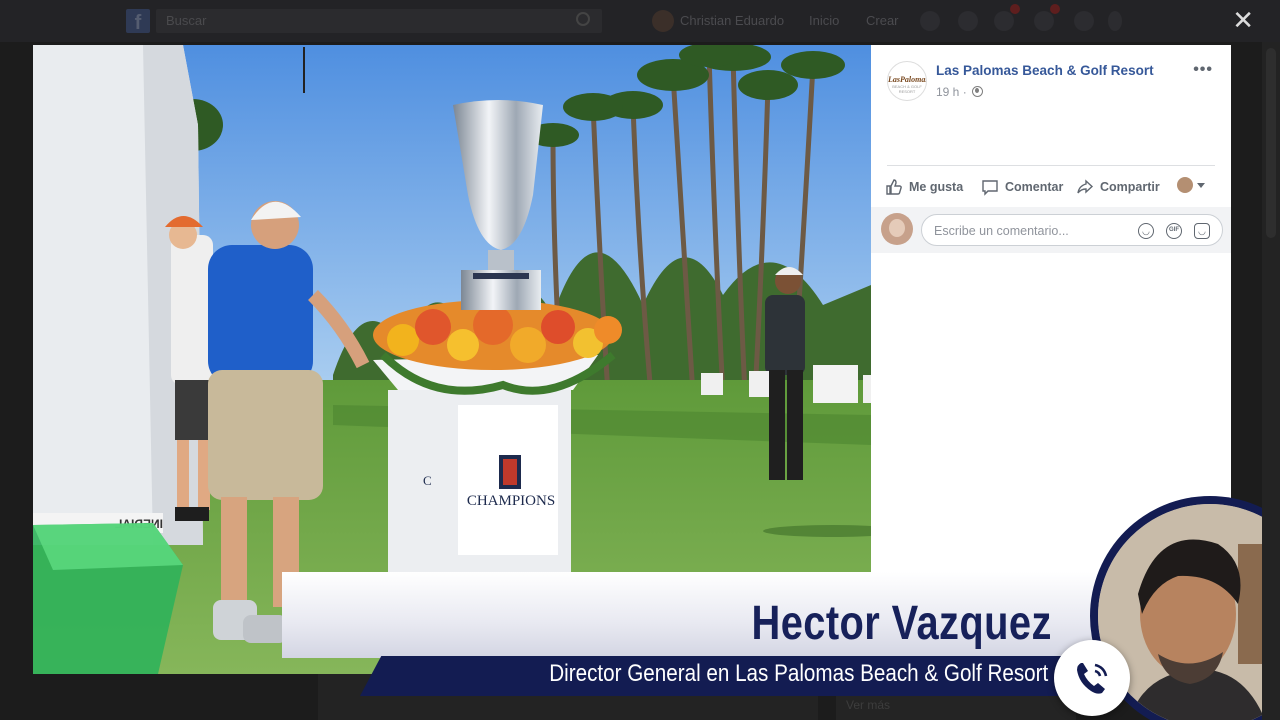  I want to click on pedestal-side-text: C, so click(427, 480).